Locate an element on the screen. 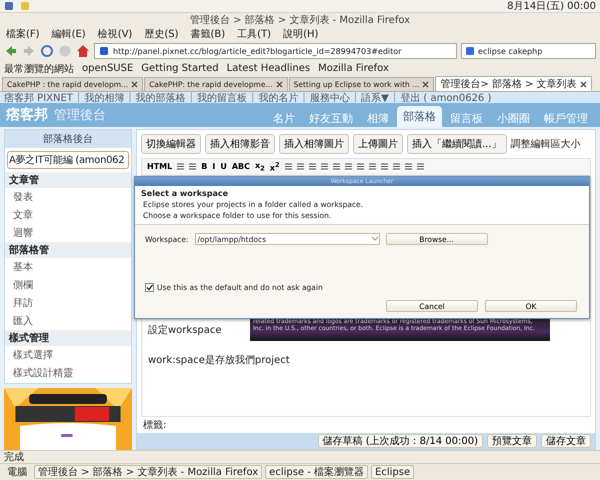 This screenshot has width=600, height=480. save-bar-button: 儲存文章 is located at coordinates (566, 441).